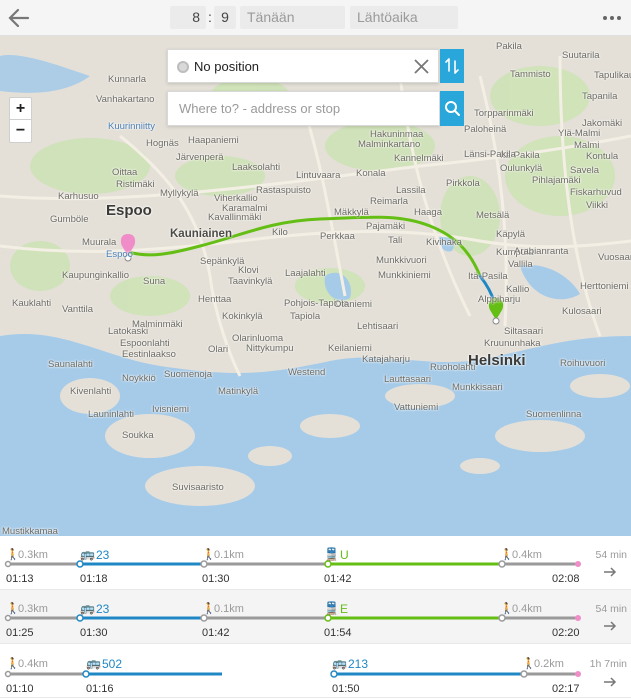  Describe the element at coordinates (149, 354) in the screenshot. I see `map-label: Eestinlaakso` at that location.